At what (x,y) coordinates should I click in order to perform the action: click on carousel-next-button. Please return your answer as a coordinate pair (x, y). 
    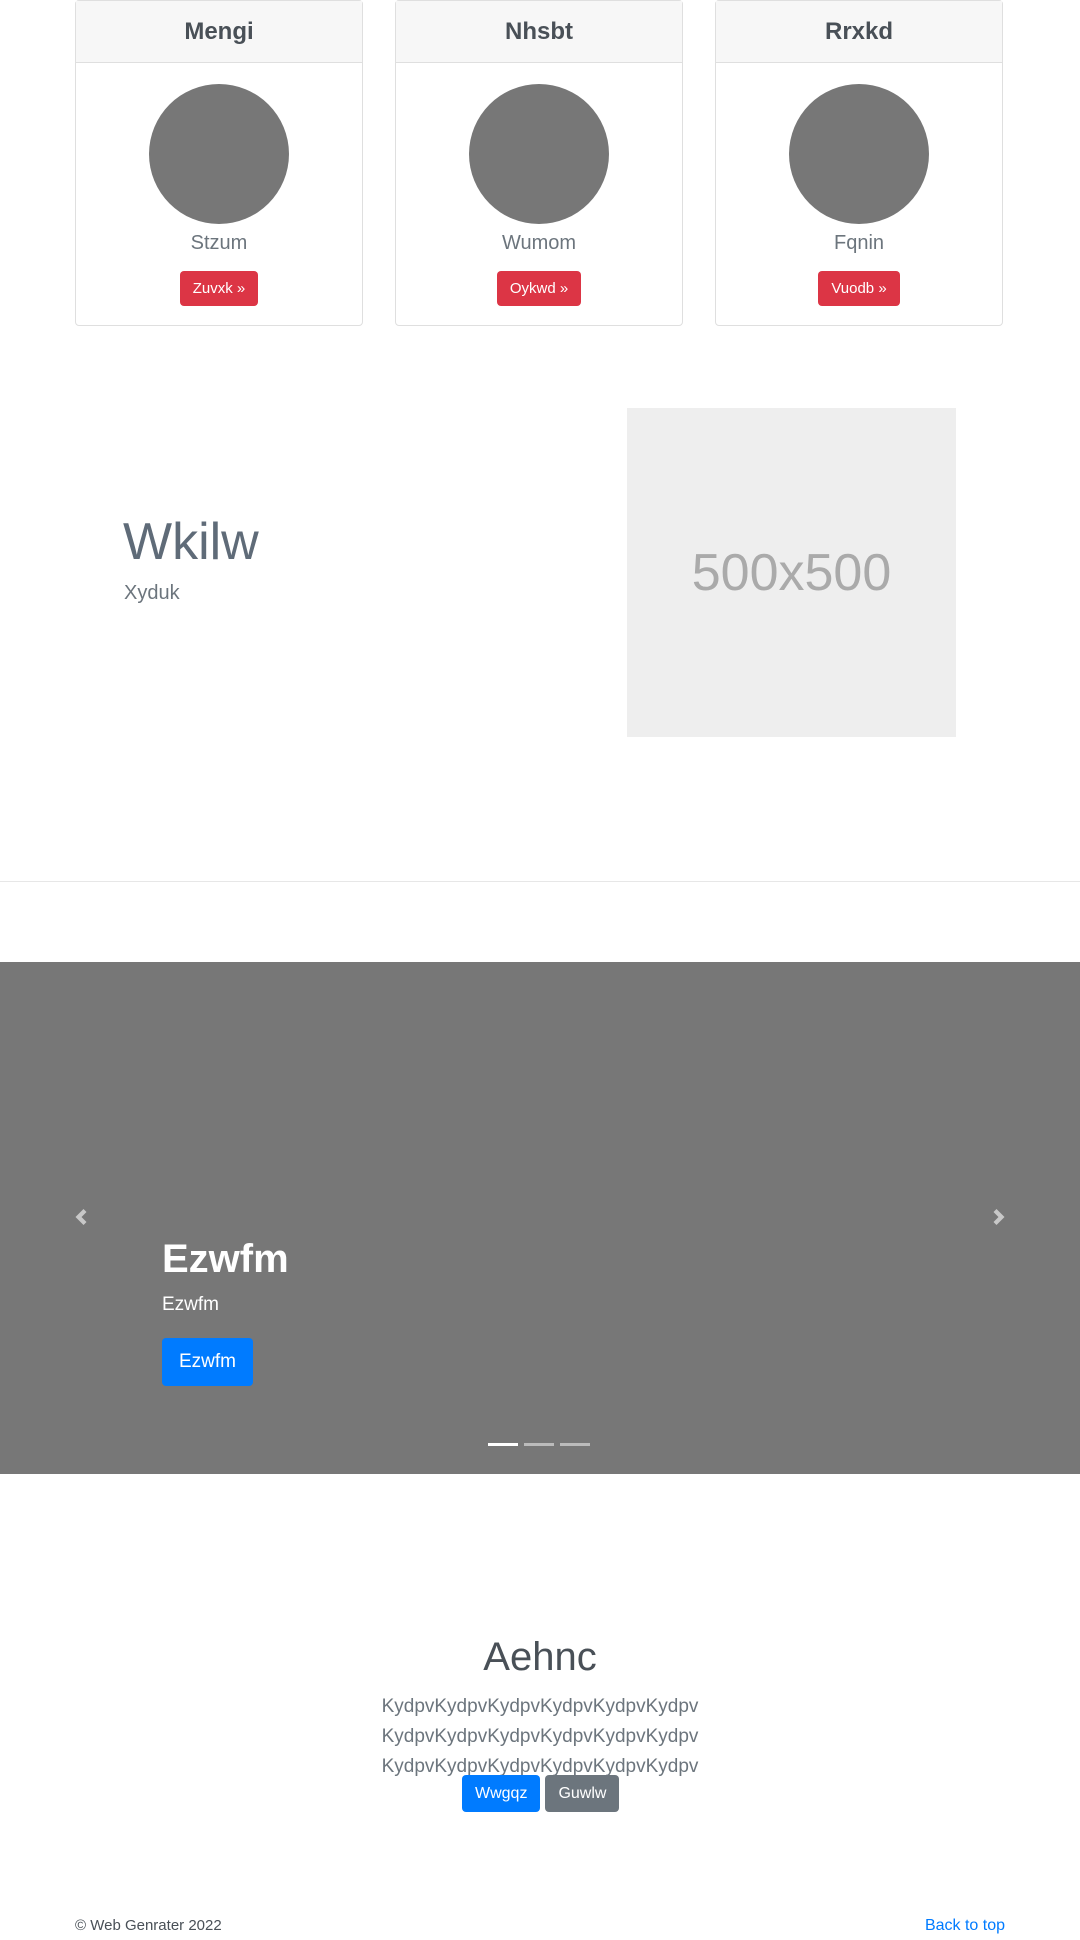
    Looking at the image, I should click on (999, 1217).